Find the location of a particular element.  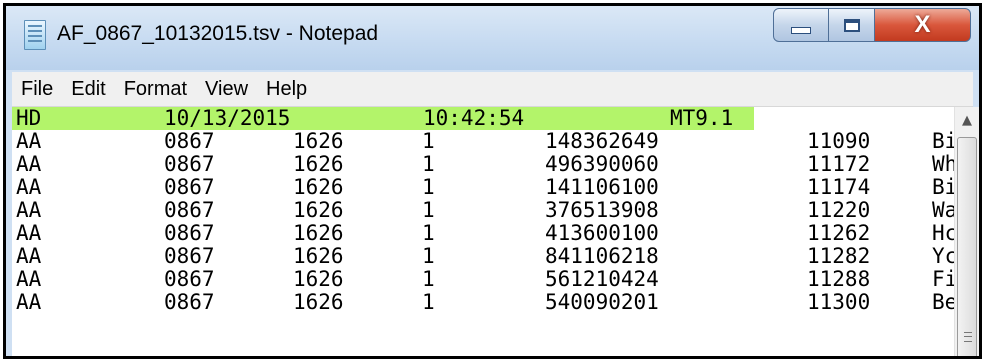

table-cell: Be is located at coordinates (943, 302).